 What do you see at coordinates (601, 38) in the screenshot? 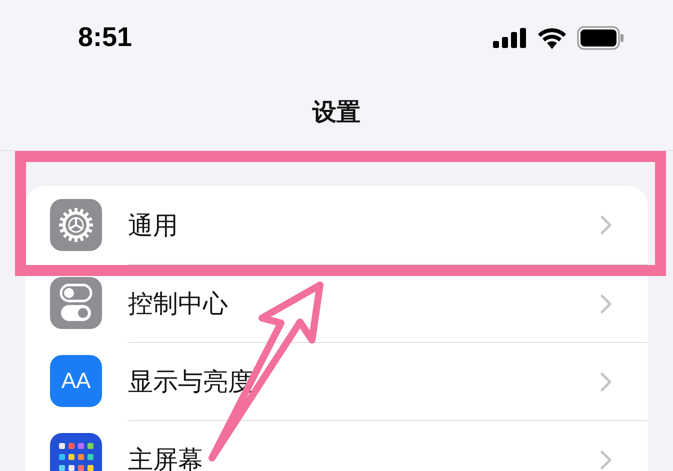
I see `battery-icon` at bounding box center [601, 38].